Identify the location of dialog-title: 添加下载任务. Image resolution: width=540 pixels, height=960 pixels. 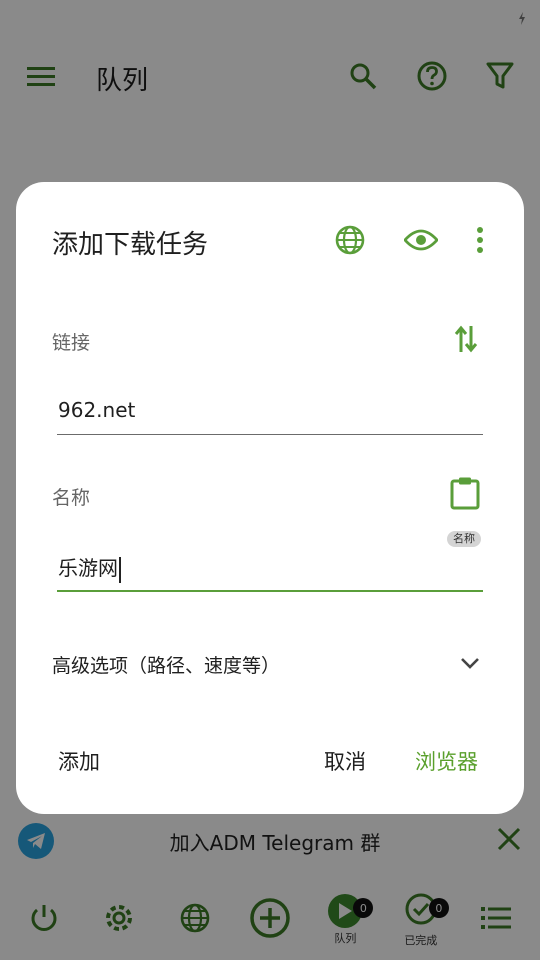
(130, 244).